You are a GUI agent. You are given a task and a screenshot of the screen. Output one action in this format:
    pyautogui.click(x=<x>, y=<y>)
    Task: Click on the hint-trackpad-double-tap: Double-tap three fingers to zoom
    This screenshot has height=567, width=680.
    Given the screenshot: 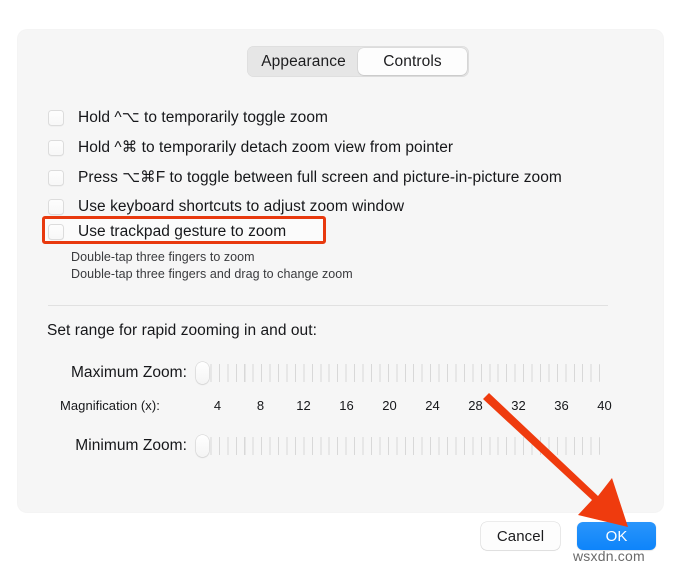 What is the action you would take?
    pyautogui.click(x=163, y=257)
    